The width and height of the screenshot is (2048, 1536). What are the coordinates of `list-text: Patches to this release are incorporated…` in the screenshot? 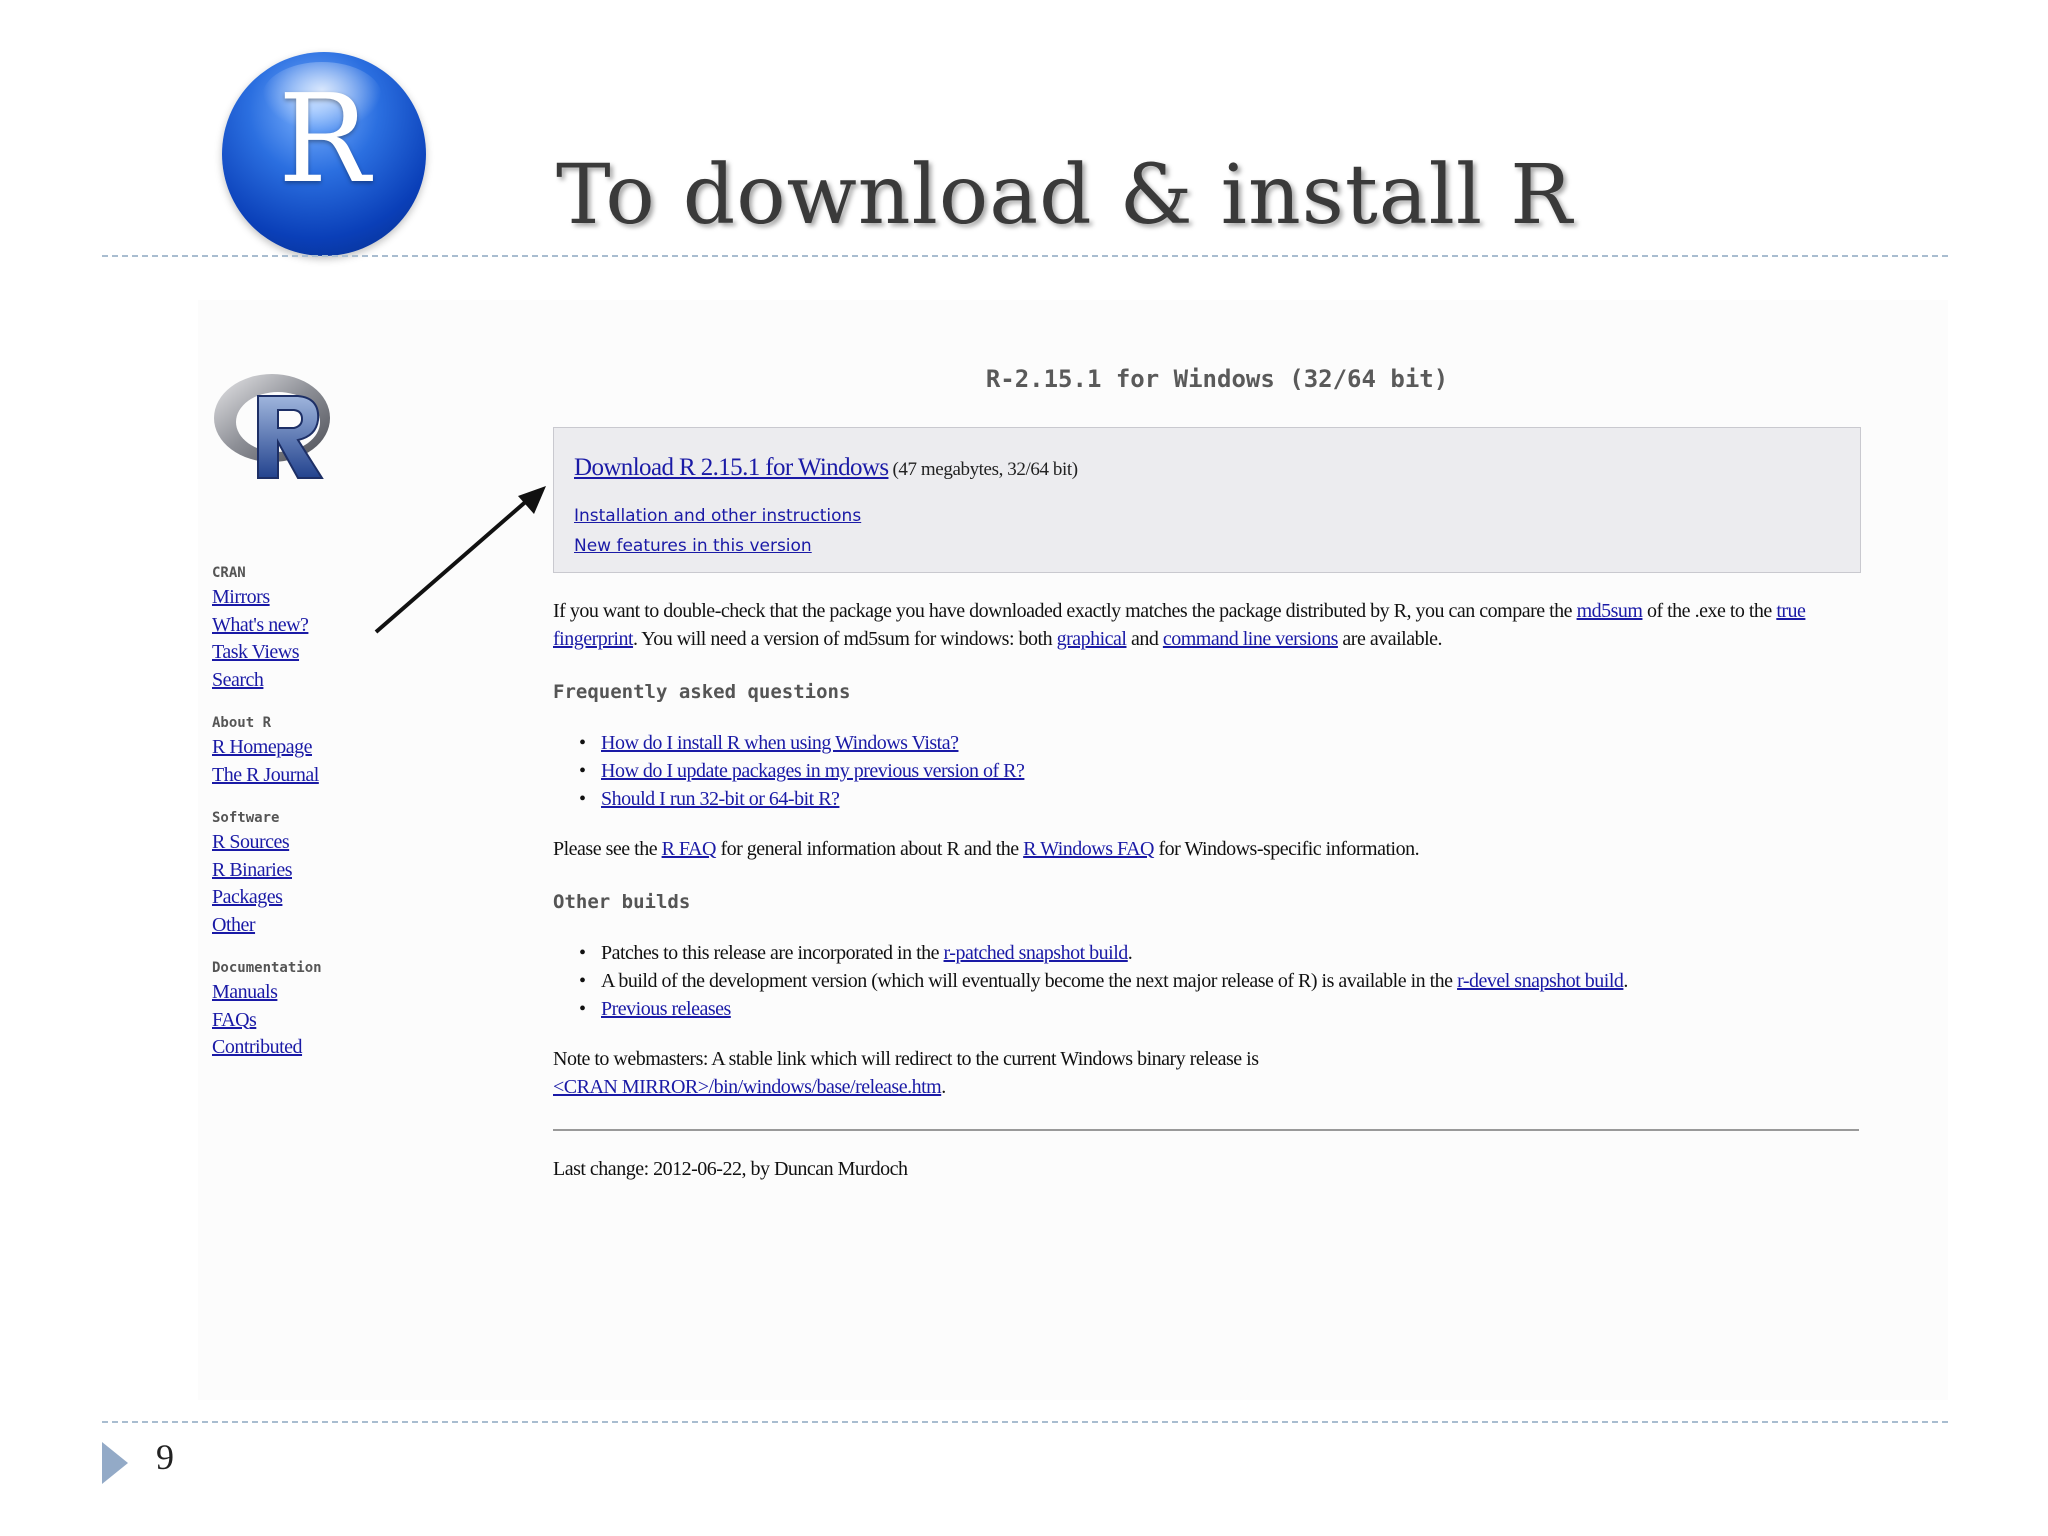 It's located at (772, 953).